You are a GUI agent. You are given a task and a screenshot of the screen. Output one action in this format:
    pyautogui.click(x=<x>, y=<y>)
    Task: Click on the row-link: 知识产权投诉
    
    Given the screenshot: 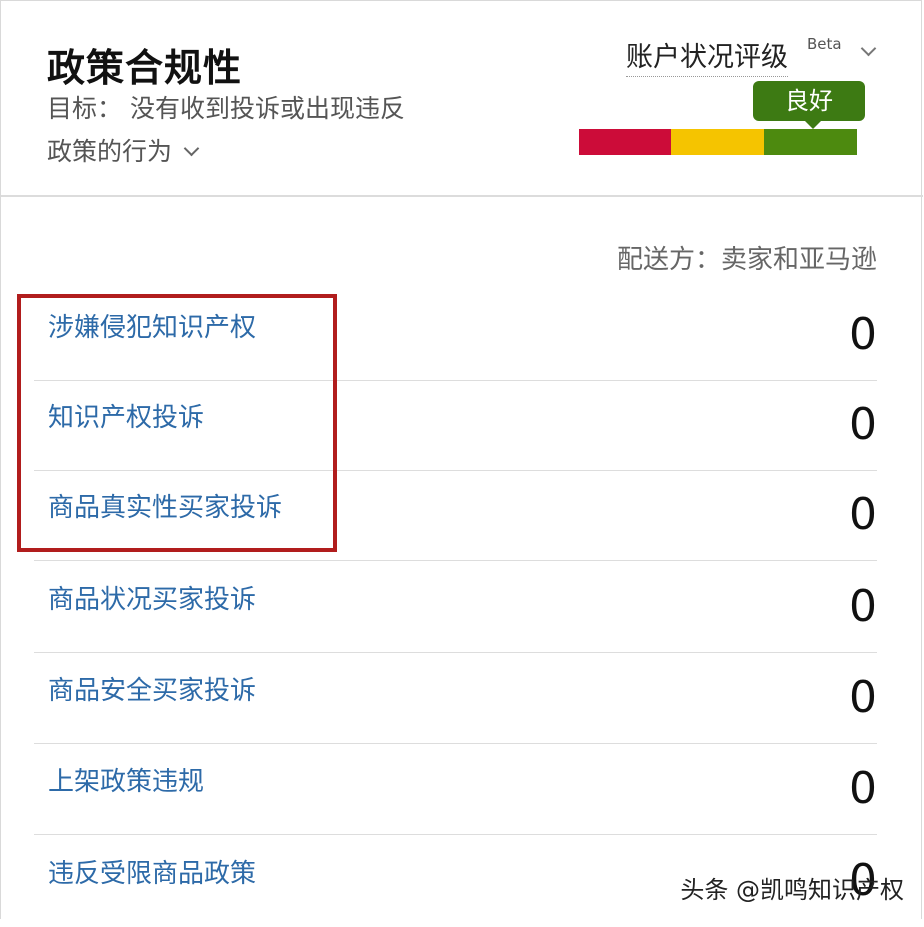 What is the action you would take?
    pyautogui.click(x=126, y=415)
    